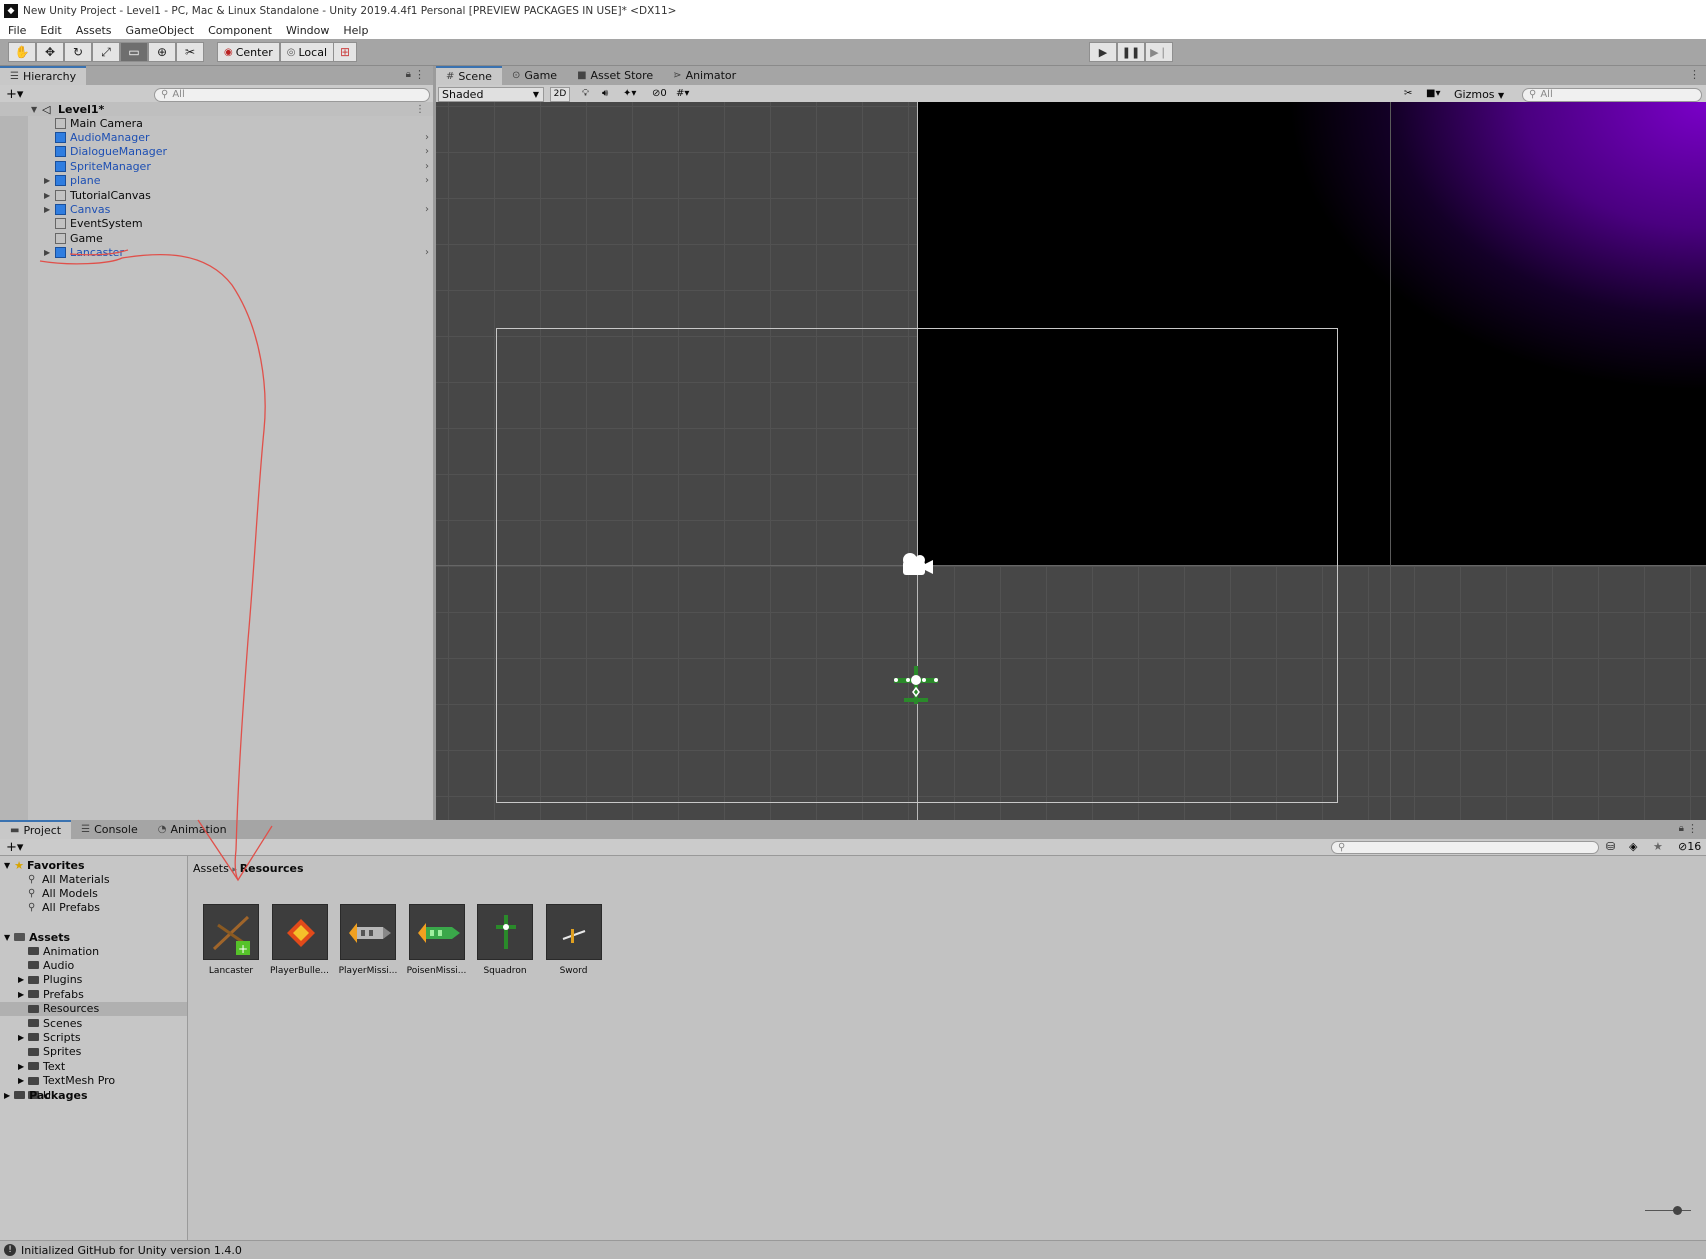 This screenshot has width=1706, height=1259. What do you see at coordinates (408, 74) in the screenshot?
I see `lock-icon: 🔒︎` at bounding box center [408, 74].